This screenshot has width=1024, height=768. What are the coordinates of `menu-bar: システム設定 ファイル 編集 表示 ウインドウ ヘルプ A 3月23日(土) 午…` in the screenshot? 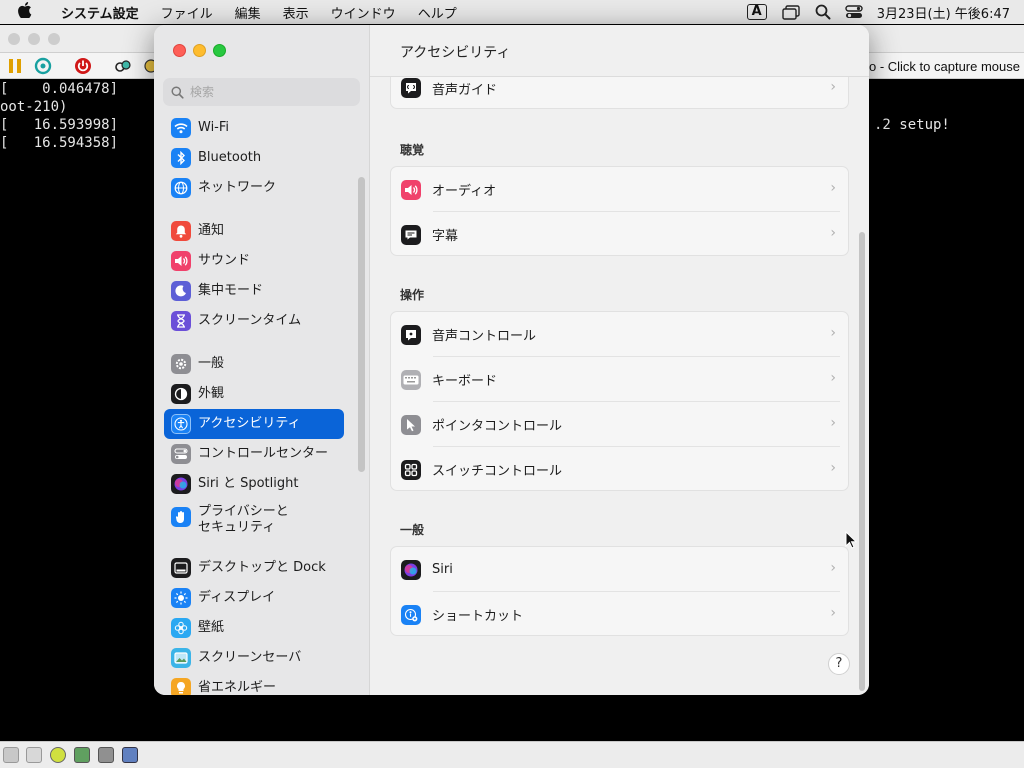 It's located at (512, 12).